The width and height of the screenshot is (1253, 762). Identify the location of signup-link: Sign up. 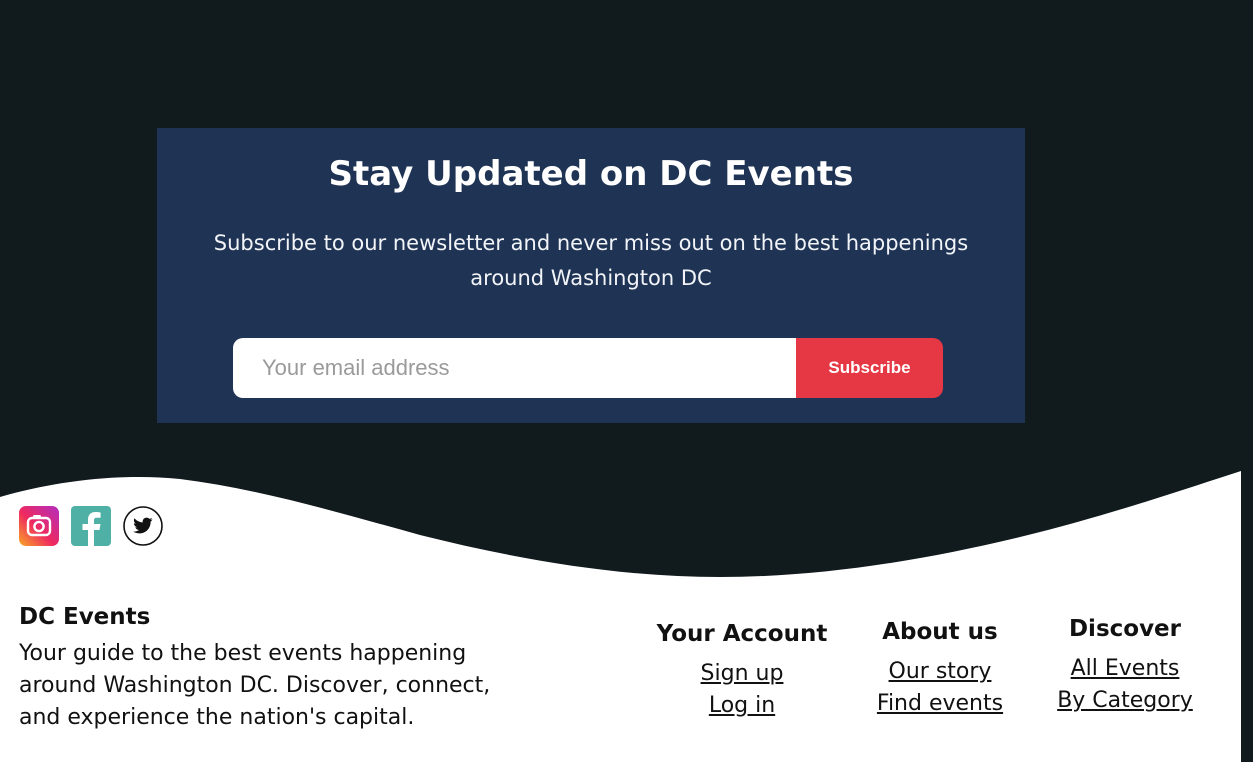
(742, 673).